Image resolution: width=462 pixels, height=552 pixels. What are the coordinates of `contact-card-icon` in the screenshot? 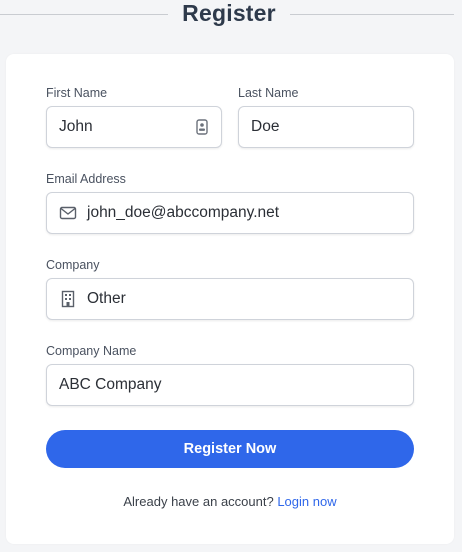 It's located at (202, 127).